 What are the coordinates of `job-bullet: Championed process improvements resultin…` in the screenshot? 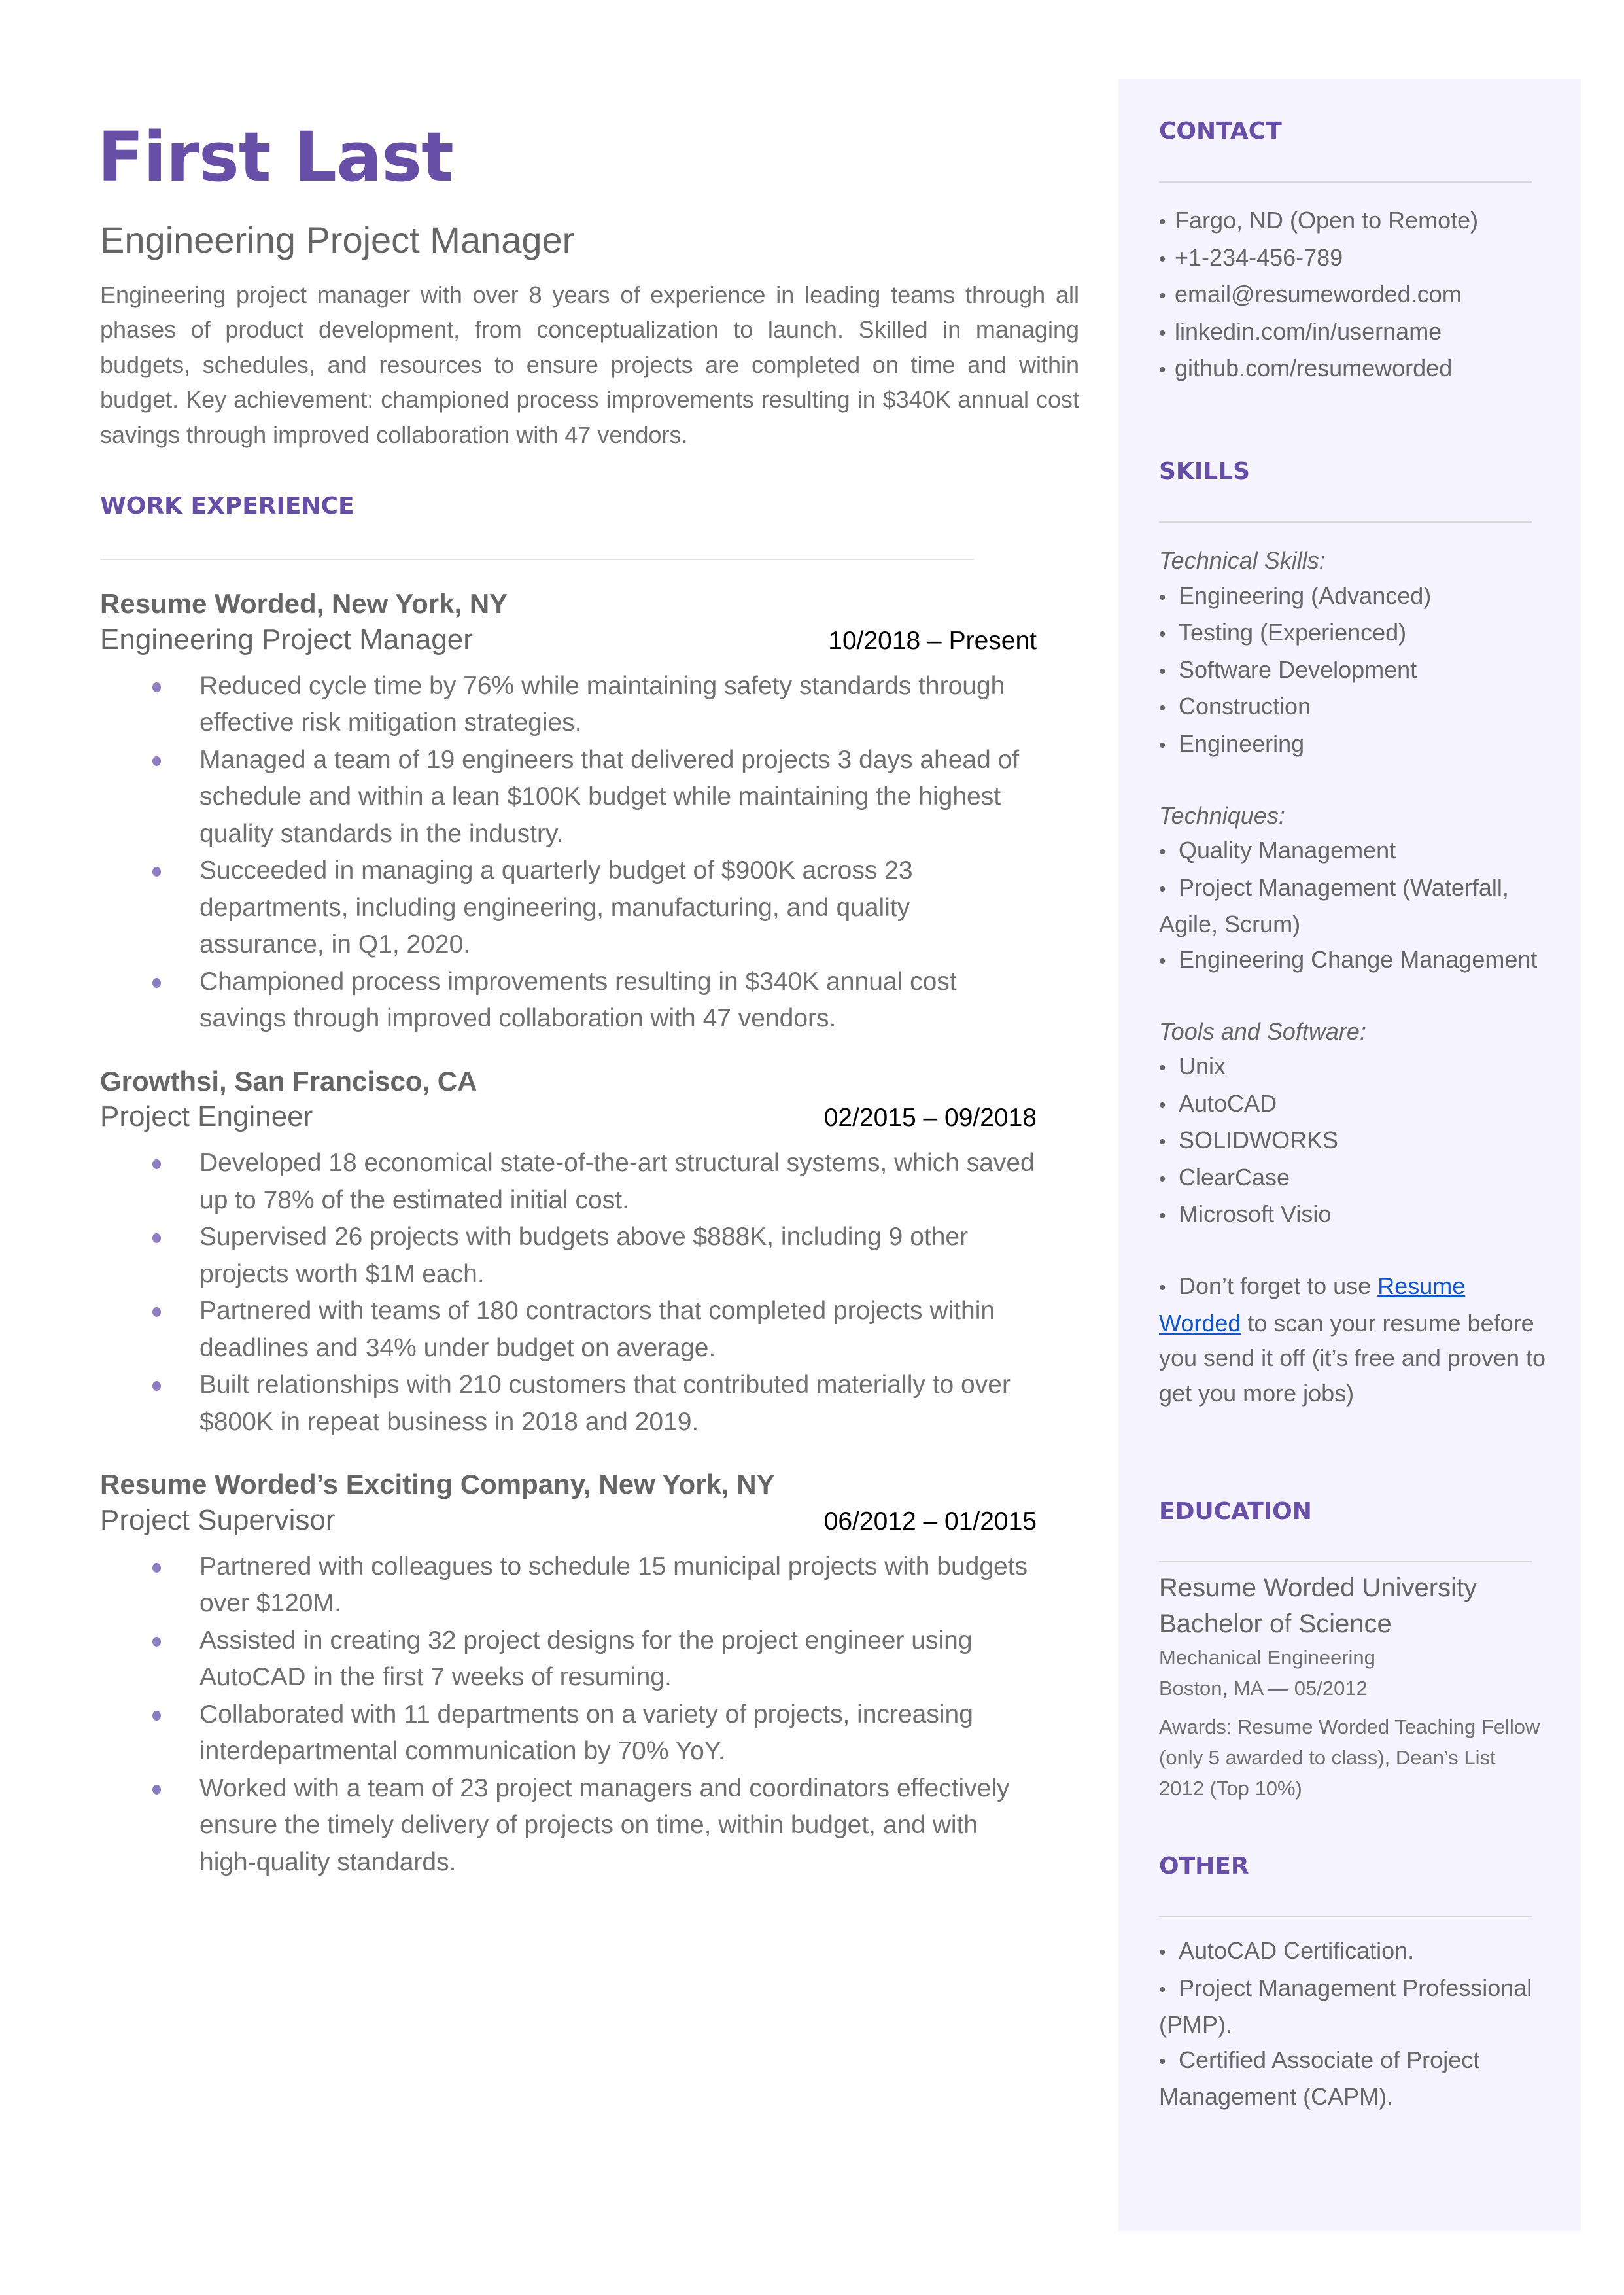 It's located at (568, 1001).